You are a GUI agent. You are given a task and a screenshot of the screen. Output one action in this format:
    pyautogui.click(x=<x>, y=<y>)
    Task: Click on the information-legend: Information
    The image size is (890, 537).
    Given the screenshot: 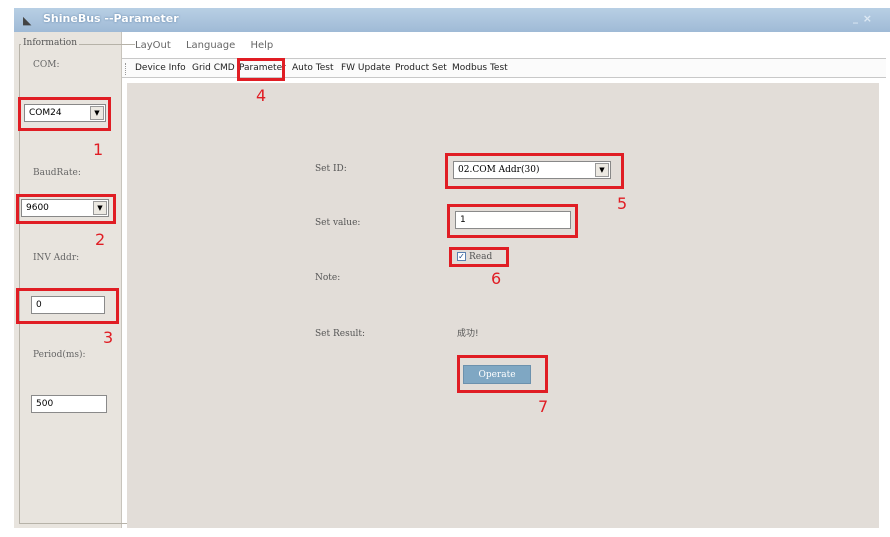 What is the action you would take?
    pyautogui.click(x=50, y=43)
    